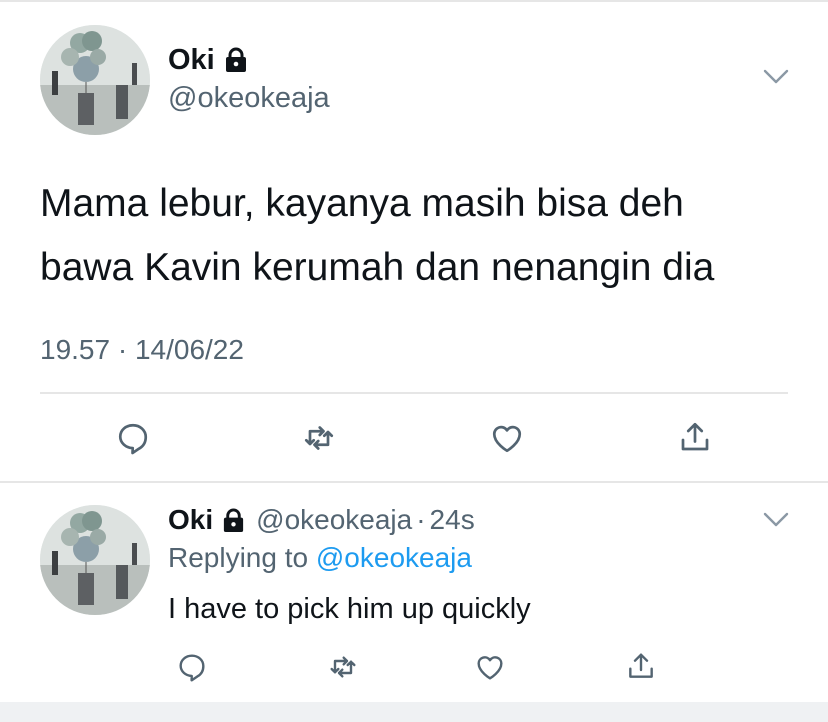 This screenshot has width=828, height=722. I want to click on replying-to-mention: @okeokeaja, so click(394, 557).